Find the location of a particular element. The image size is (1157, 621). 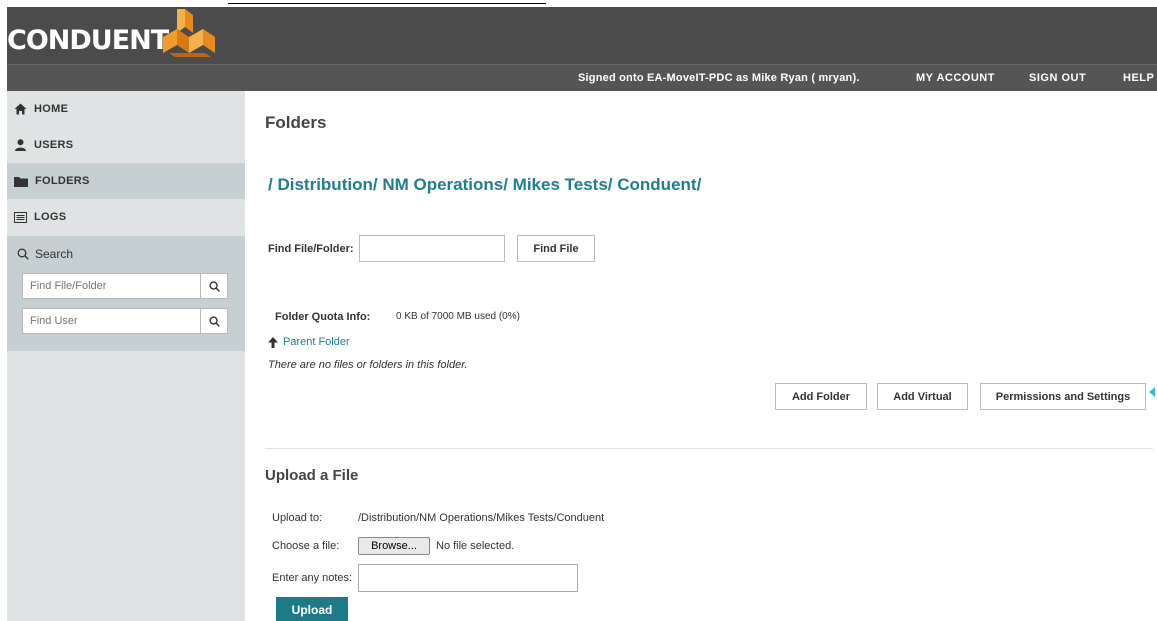

folder-icon is located at coordinates (21, 181).